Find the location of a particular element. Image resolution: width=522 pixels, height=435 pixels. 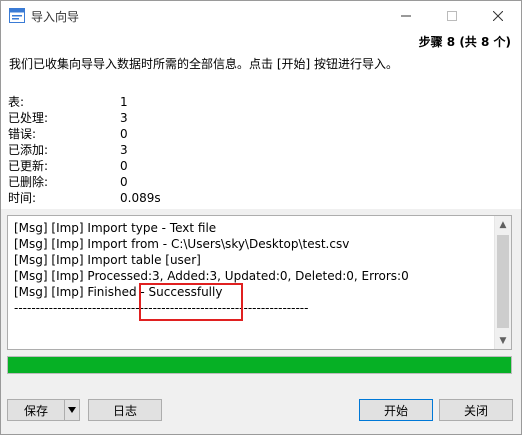

stat-label: 已更新: is located at coordinates (28, 166).